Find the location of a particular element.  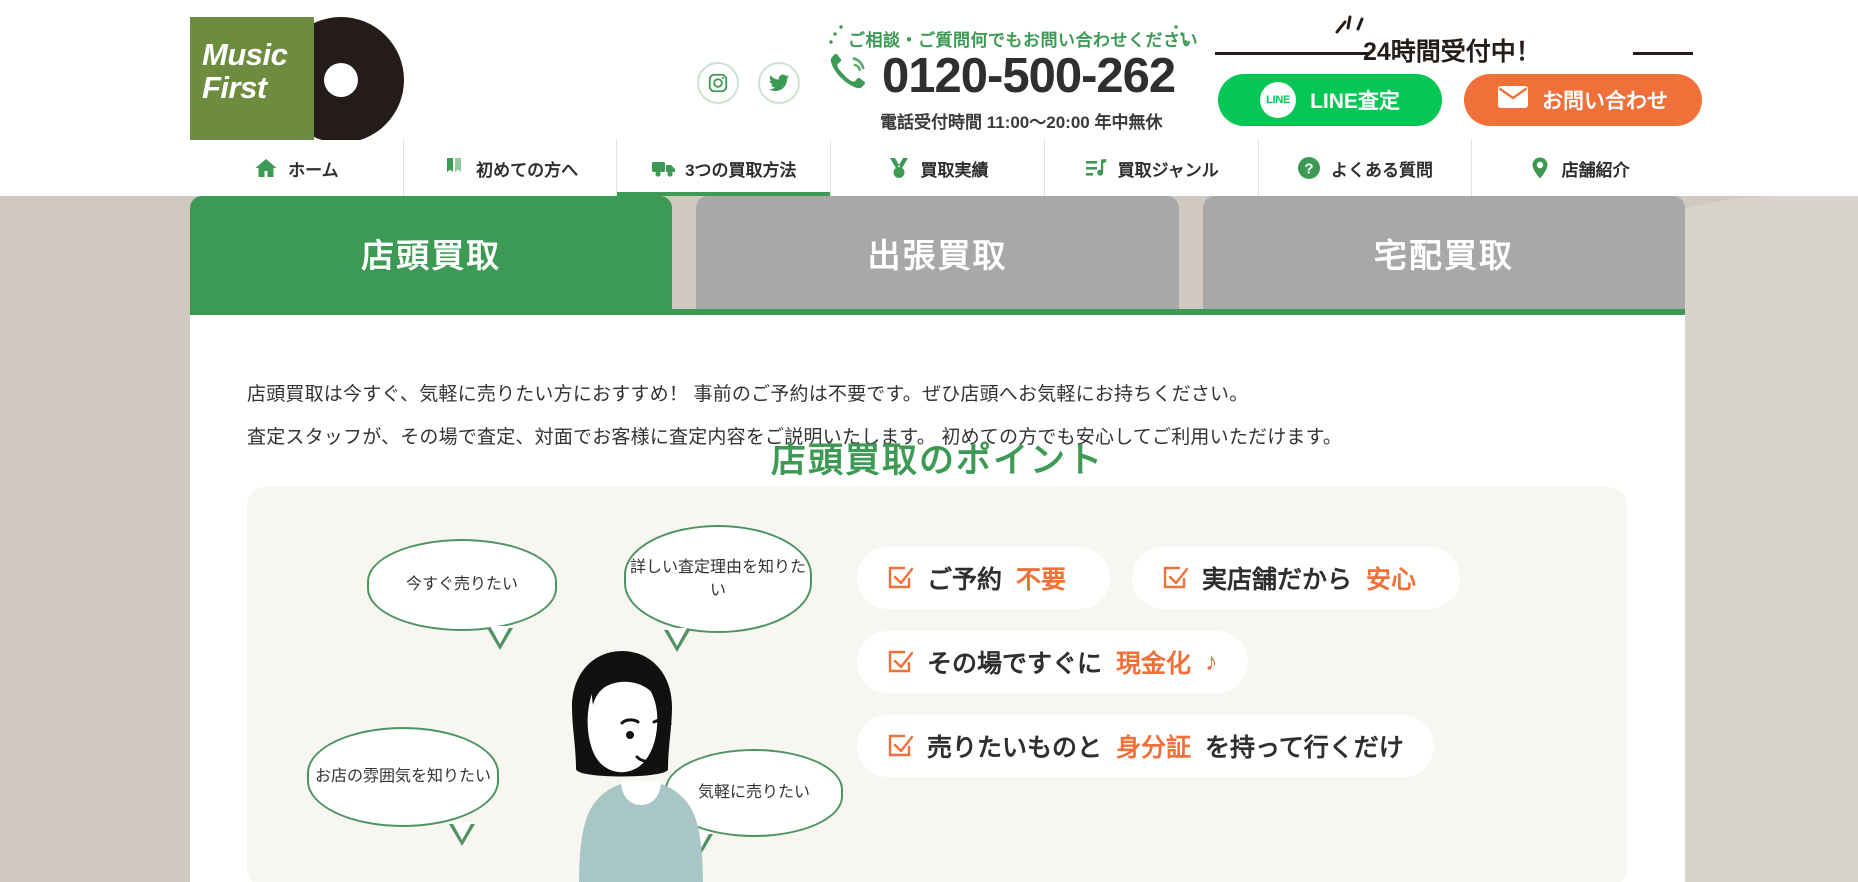

checklist-item: ご予約 不要 is located at coordinates (984, 578).